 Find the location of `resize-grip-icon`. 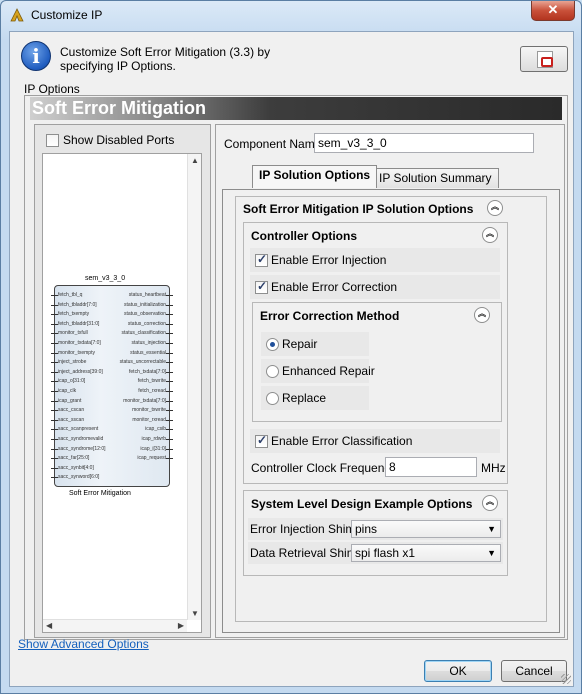

resize-grip-icon is located at coordinates (566, 679).